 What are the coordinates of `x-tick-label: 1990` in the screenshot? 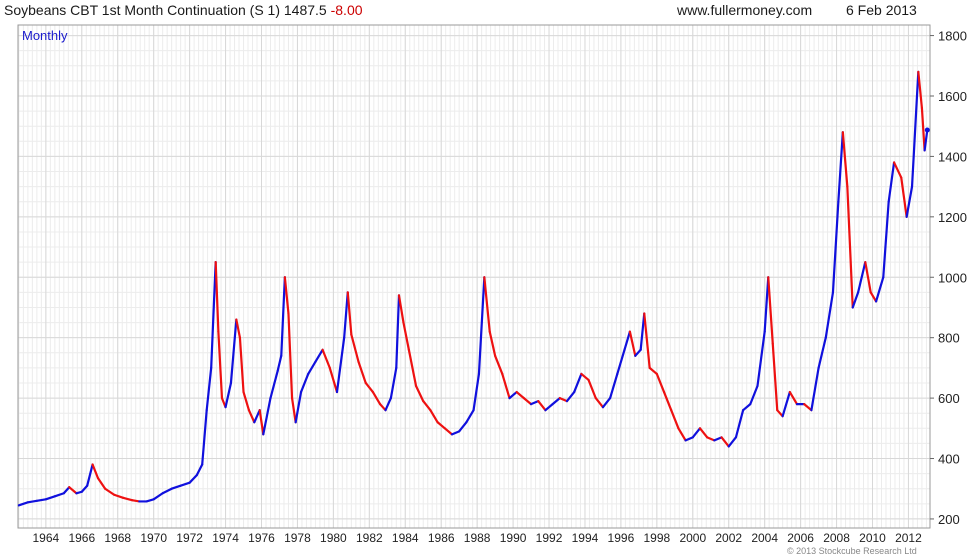 It's located at (513, 538).